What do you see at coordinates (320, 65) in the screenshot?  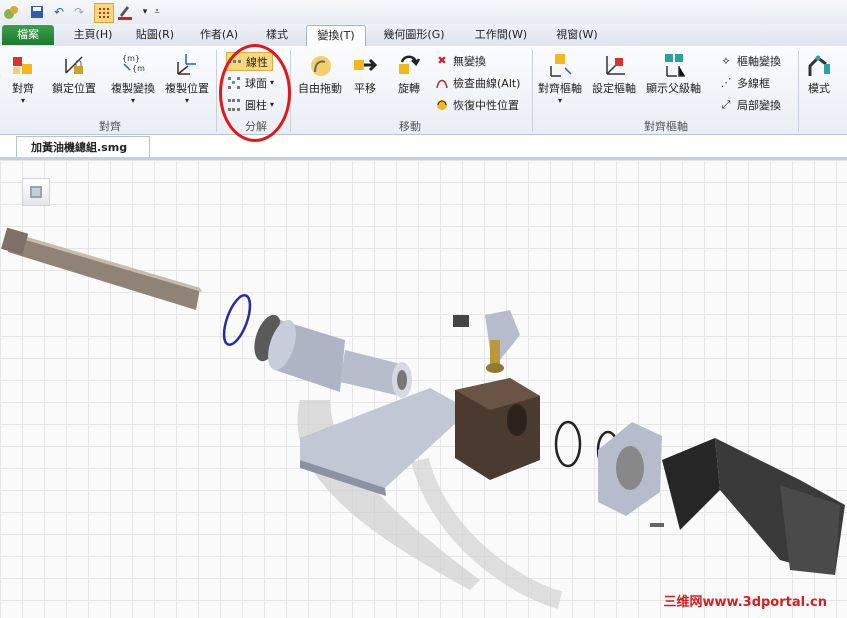 I see `hand-icon` at bounding box center [320, 65].